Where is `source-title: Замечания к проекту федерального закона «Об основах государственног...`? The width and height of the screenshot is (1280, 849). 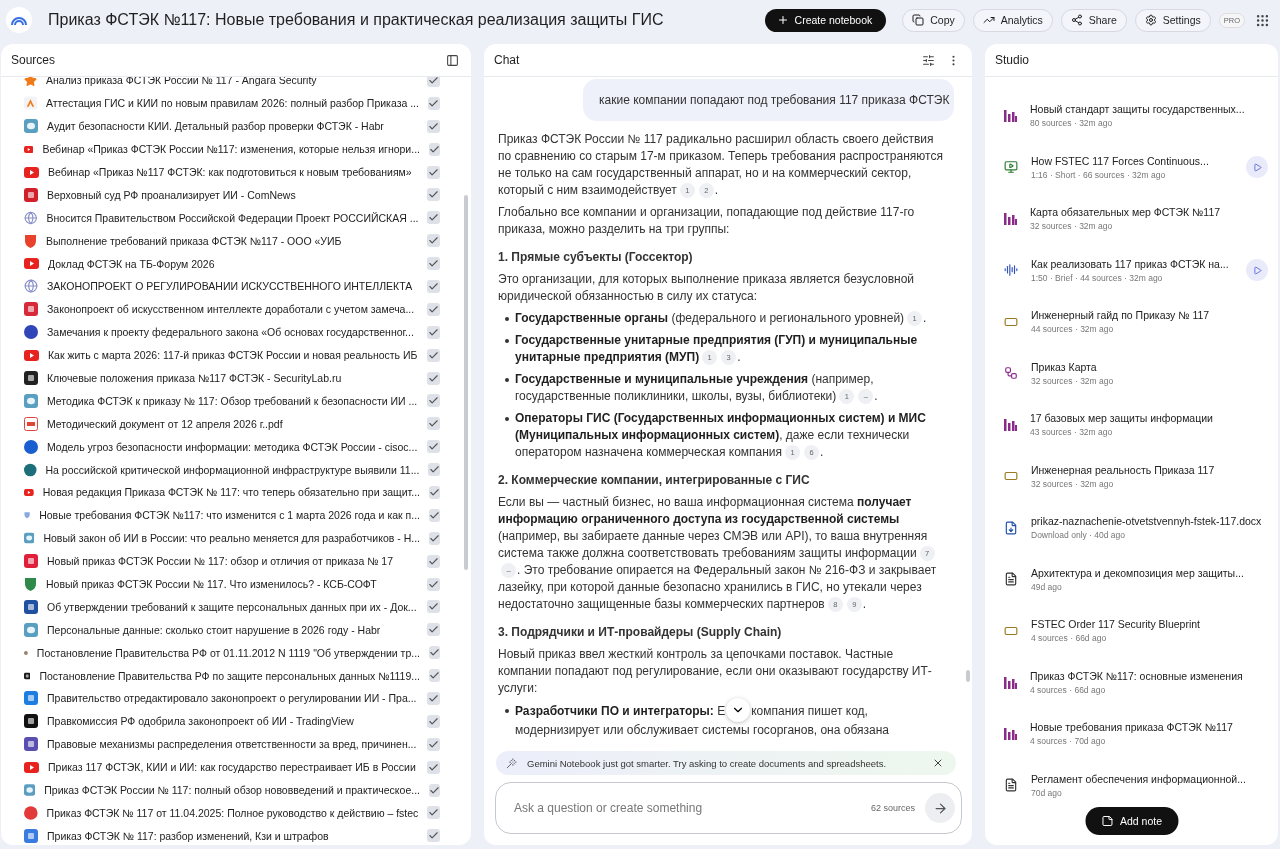 source-title: Замечания к проекту федерального закона «Об основах государственног... is located at coordinates (232, 332).